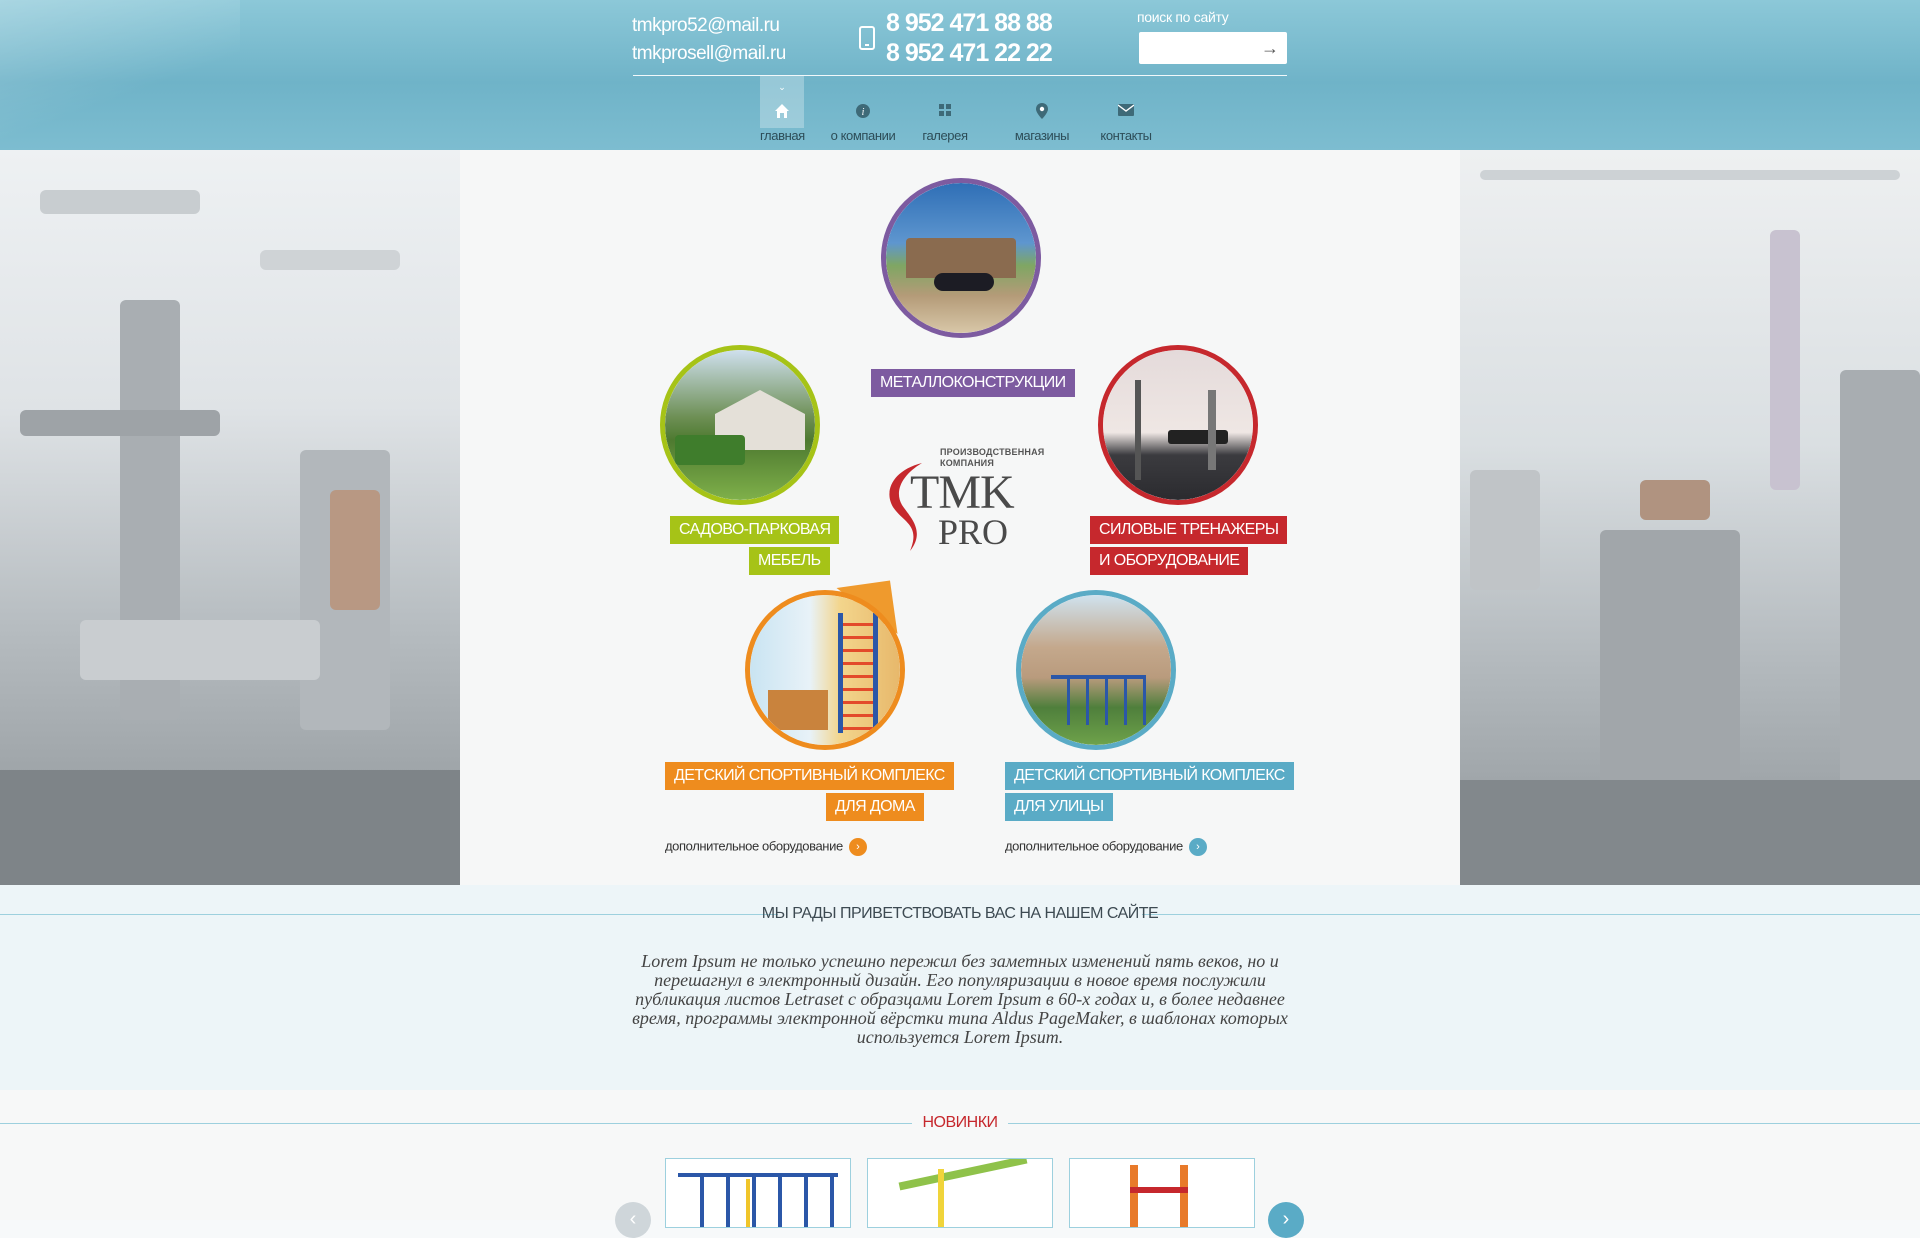  What do you see at coordinates (969, 23) in the screenshot?
I see `phone-number-1: 8 952 471 88 88` at bounding box center [969, 23].